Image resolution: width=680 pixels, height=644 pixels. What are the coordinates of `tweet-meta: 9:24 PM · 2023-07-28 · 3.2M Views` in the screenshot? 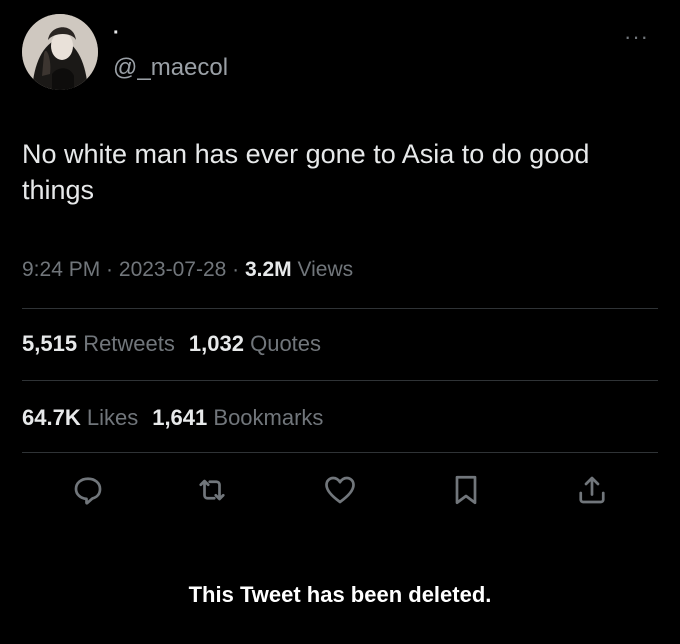 It's located at (187, 270).